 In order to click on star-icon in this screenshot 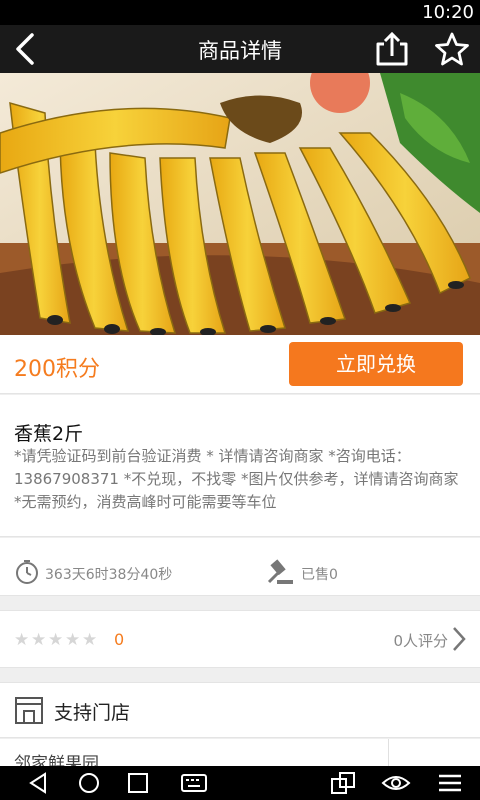, I will do `click(452, 49)`.